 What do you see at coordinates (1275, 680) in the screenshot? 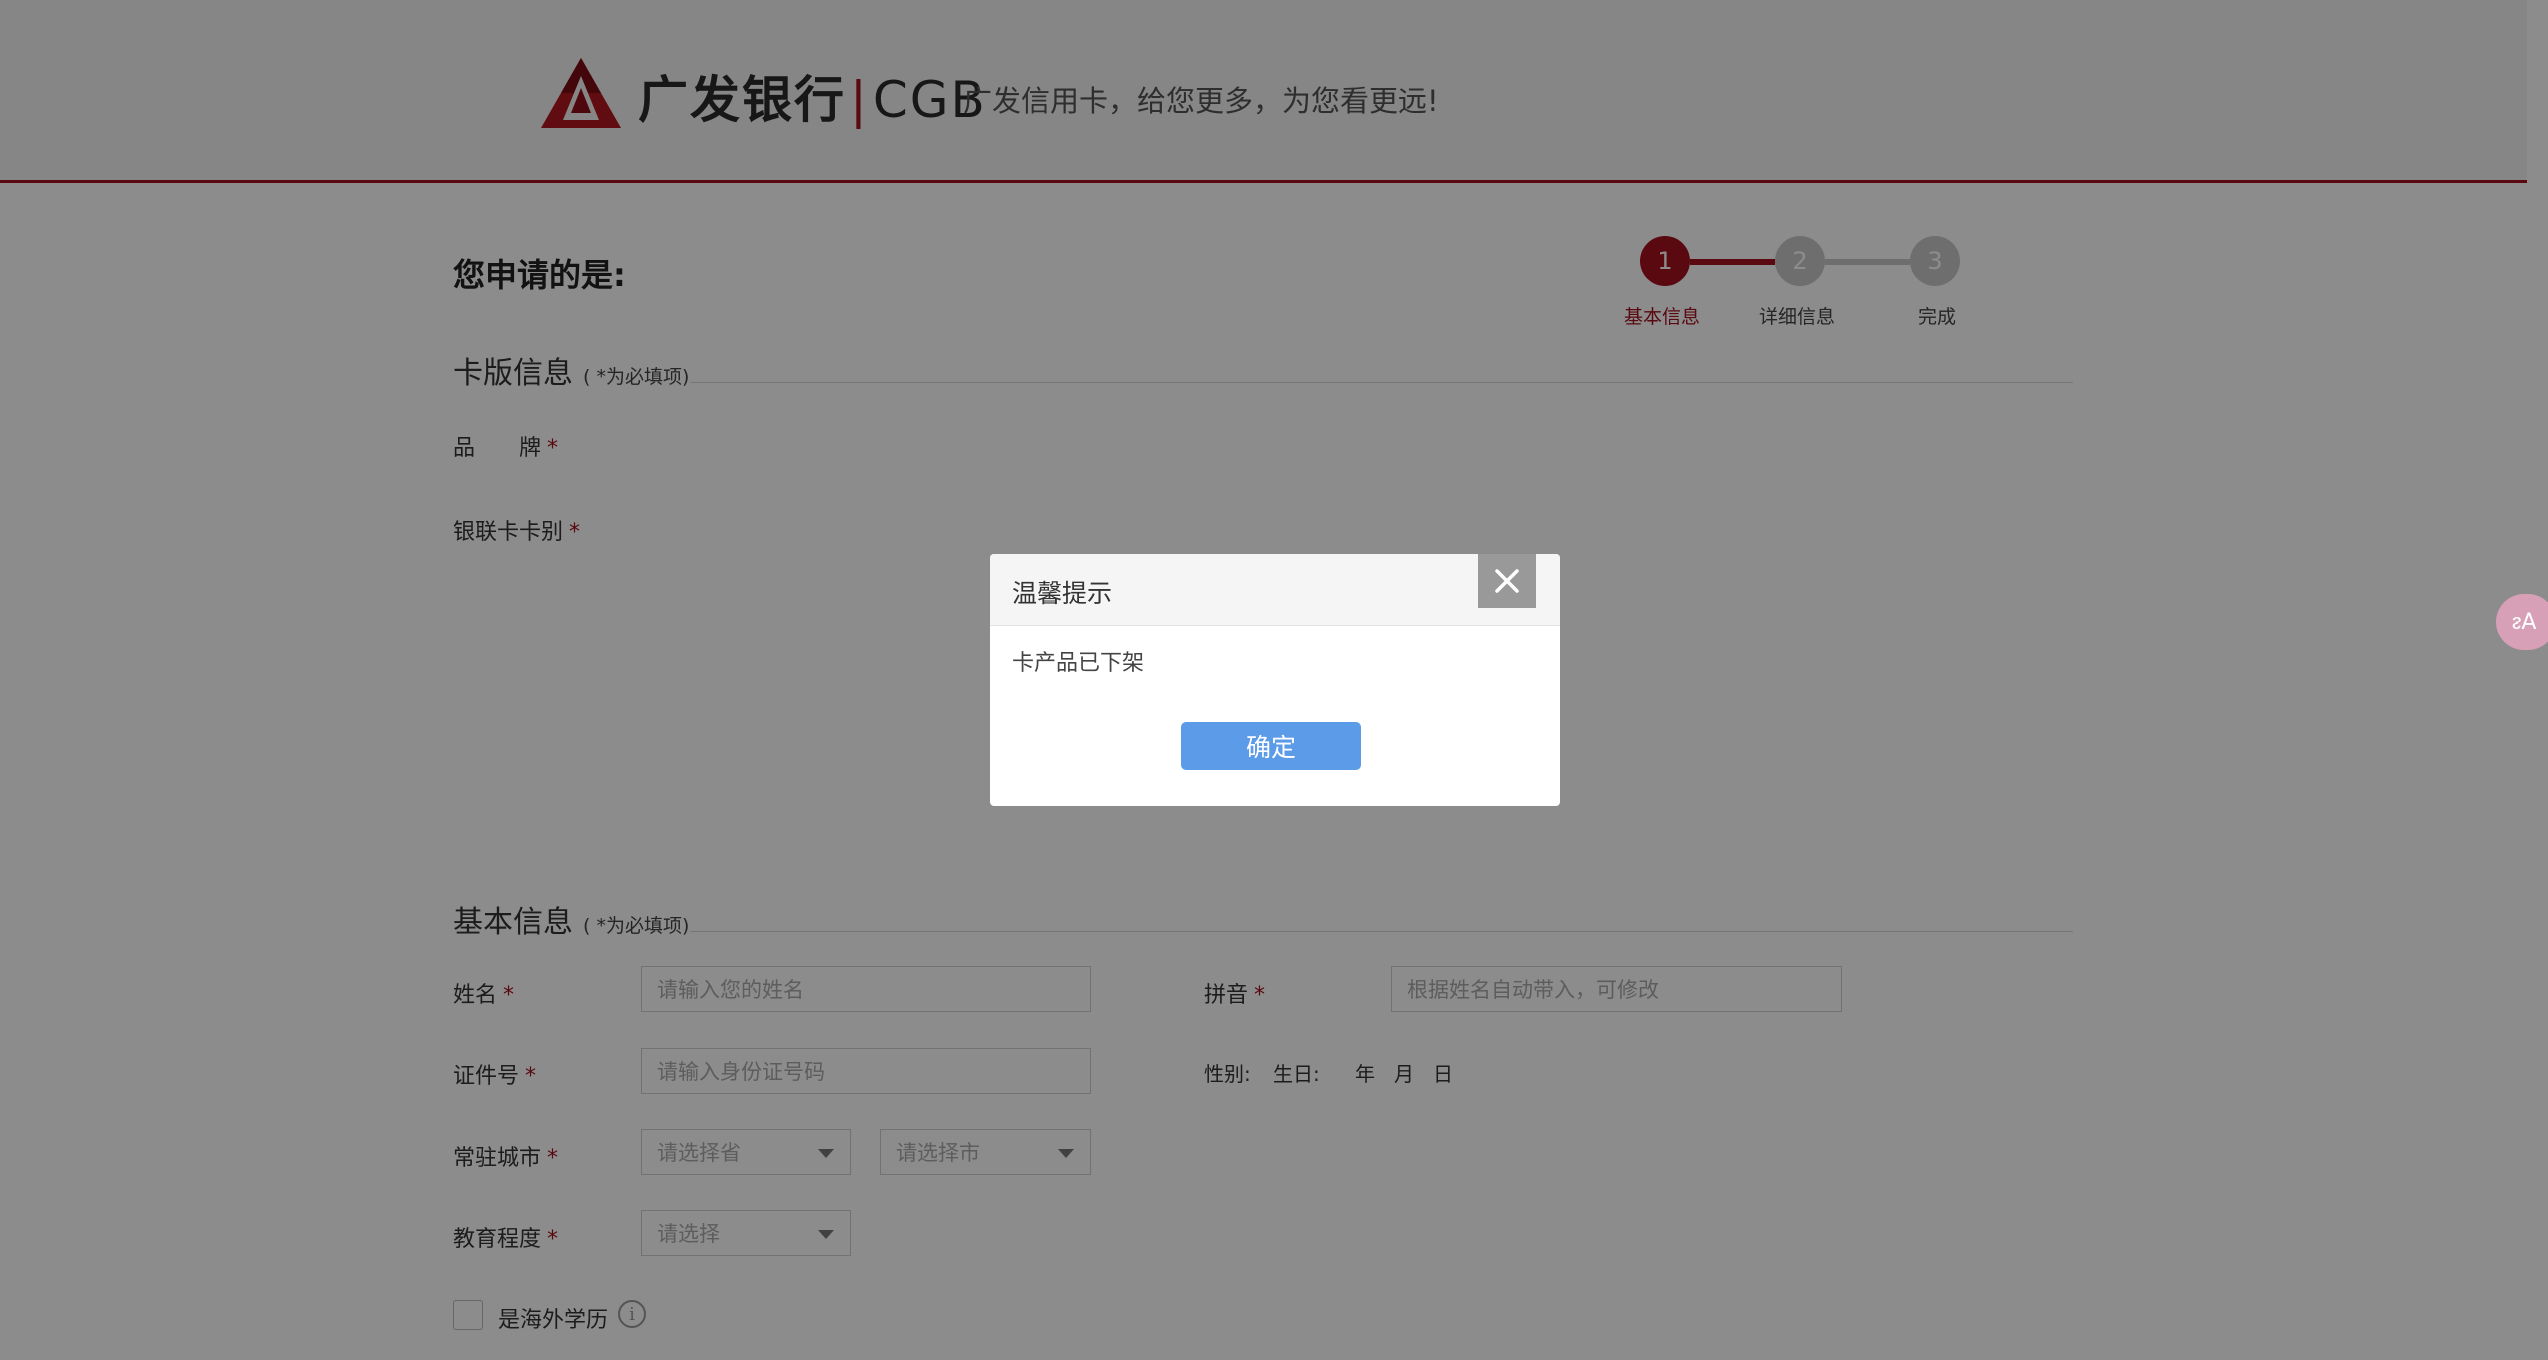
I see `alert-dialog: 温馨提示 卡产品已下架 确定` at bounding box center [1275, 680].